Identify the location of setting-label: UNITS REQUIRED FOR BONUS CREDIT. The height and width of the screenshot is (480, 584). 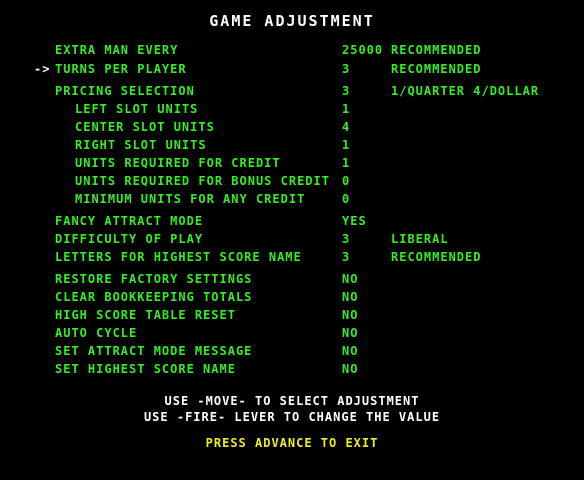
(202, 181).